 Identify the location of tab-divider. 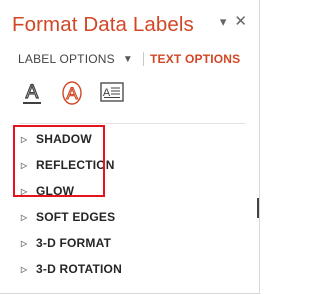
(143, 59).